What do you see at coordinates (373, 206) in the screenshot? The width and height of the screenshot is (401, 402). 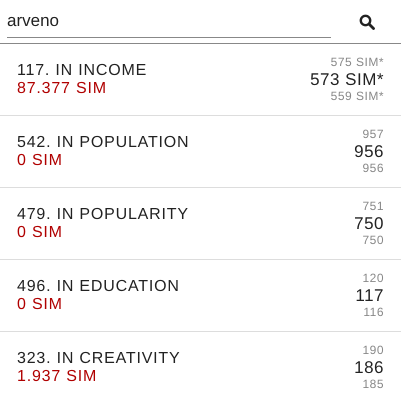 I see `above-score: 751` at bounding box center [373, 206].